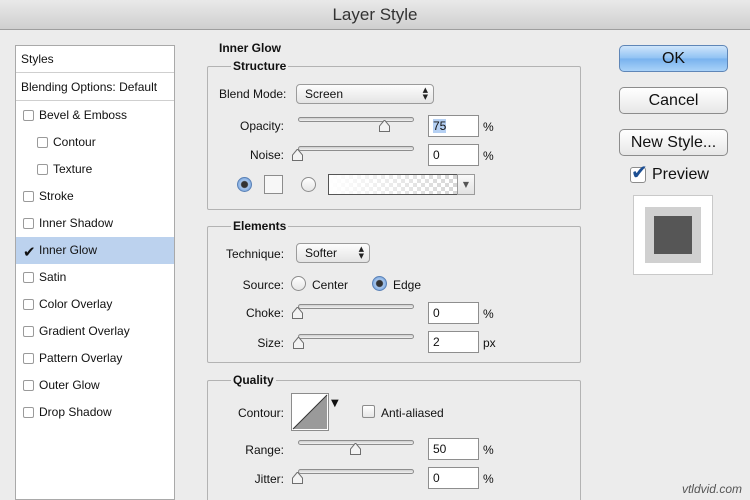 The width and height of the screenshot is (750, 500). Describe the element at coordinates (368, 411) in the screenshot. I see `anti-aliased-checkbox` at that location.